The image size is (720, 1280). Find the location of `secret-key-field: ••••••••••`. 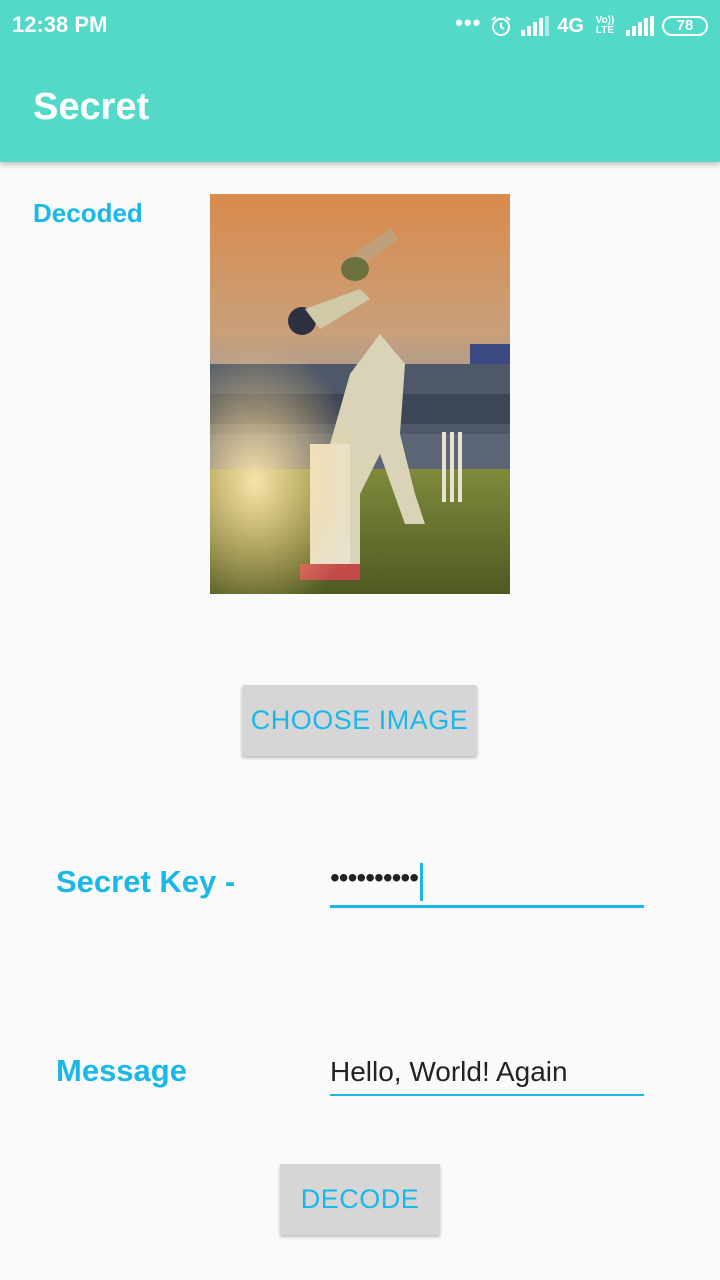

secret-key-field: •••••••••• is located at coordinates (487, 884).